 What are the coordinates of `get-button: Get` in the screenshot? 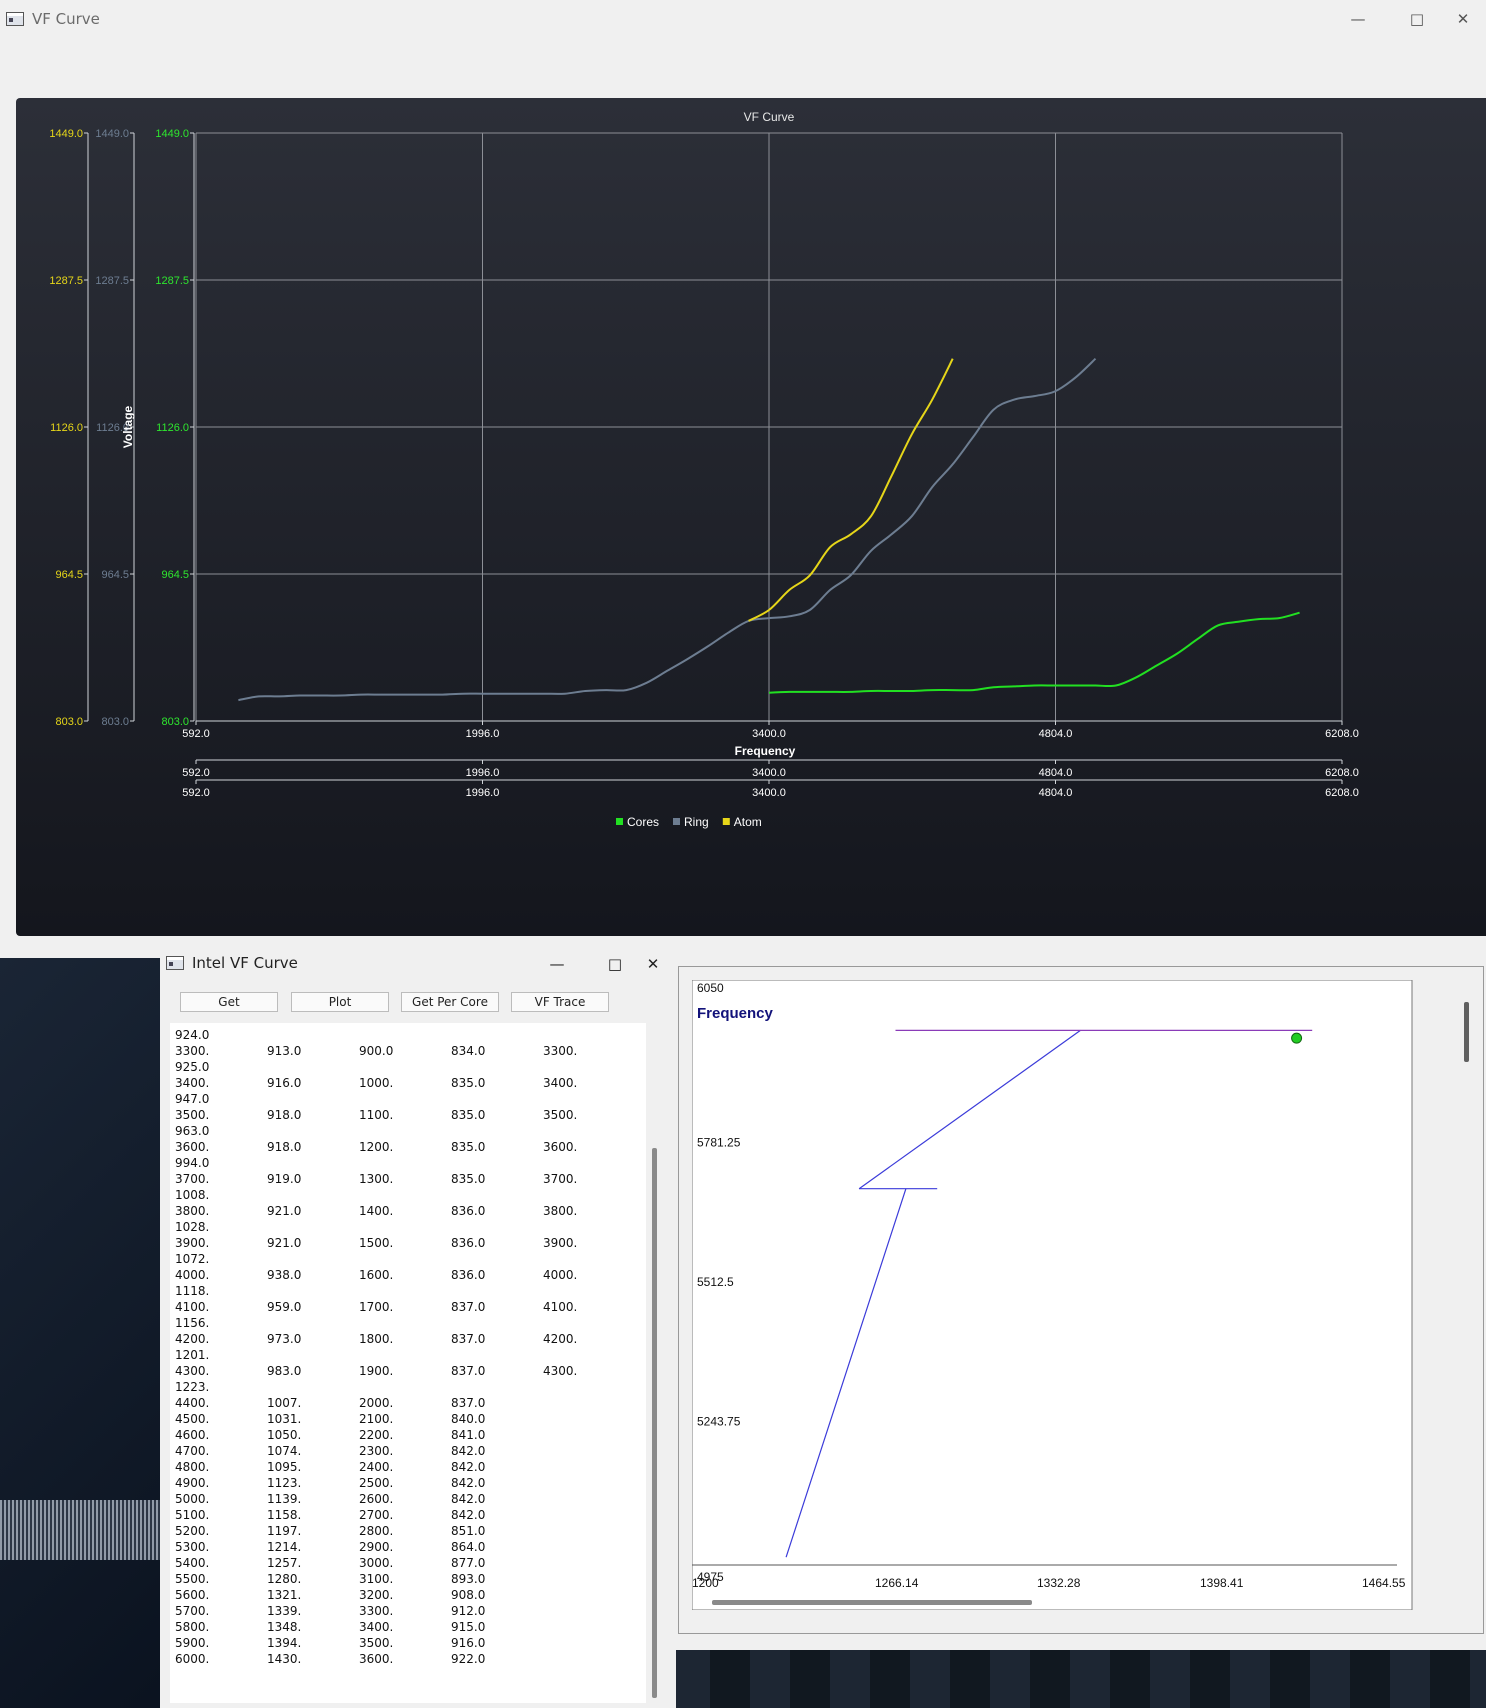 It's located at (229, 1002).